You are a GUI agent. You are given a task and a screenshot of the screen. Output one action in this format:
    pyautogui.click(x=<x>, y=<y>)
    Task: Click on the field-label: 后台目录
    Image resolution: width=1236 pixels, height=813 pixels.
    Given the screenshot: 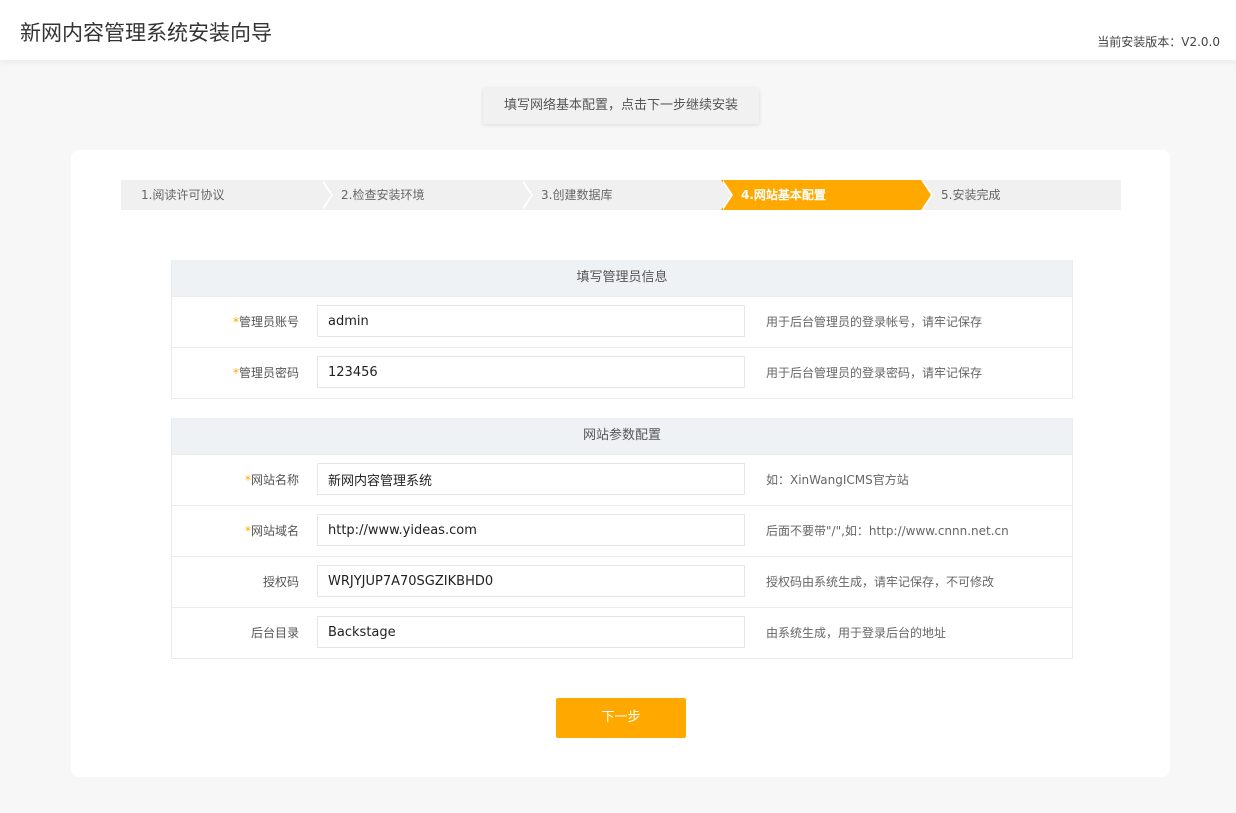 What is the action you would take?
    pyautogui.click(x=274, y=633)
    